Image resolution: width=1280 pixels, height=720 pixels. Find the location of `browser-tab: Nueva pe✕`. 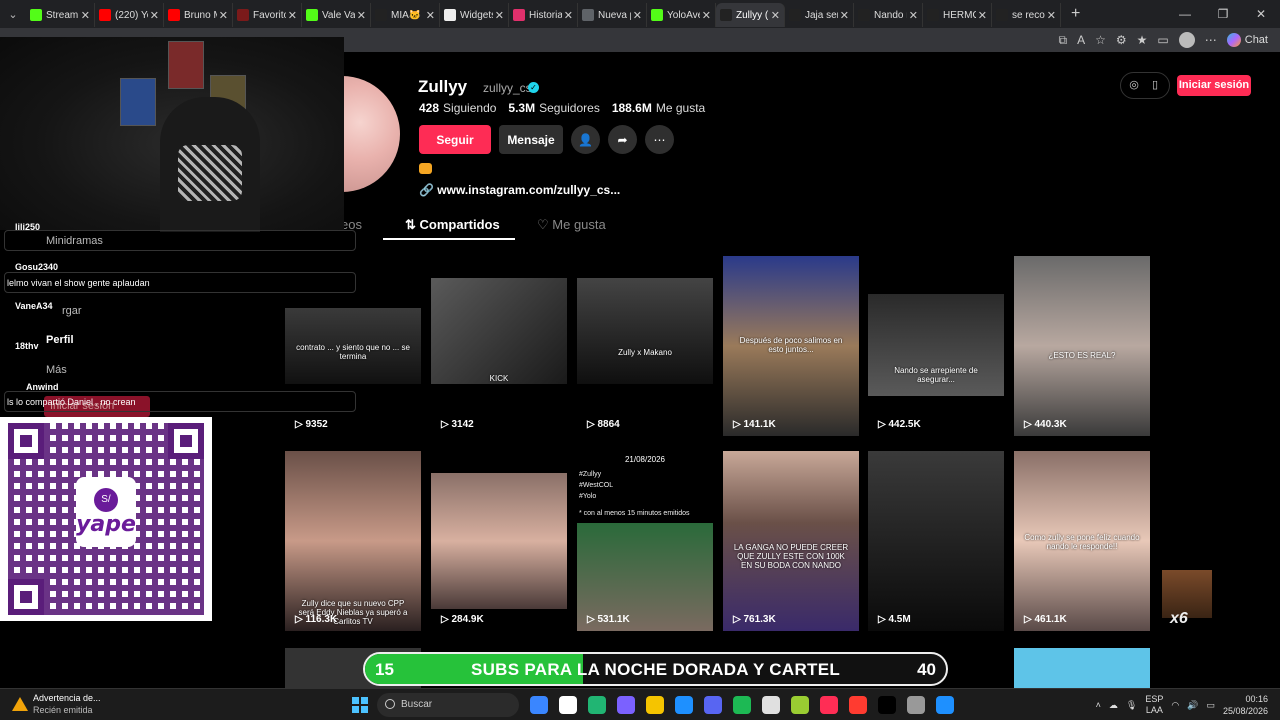

browser-tab: Nueva pe✕ is located at coordinates (612, 15).